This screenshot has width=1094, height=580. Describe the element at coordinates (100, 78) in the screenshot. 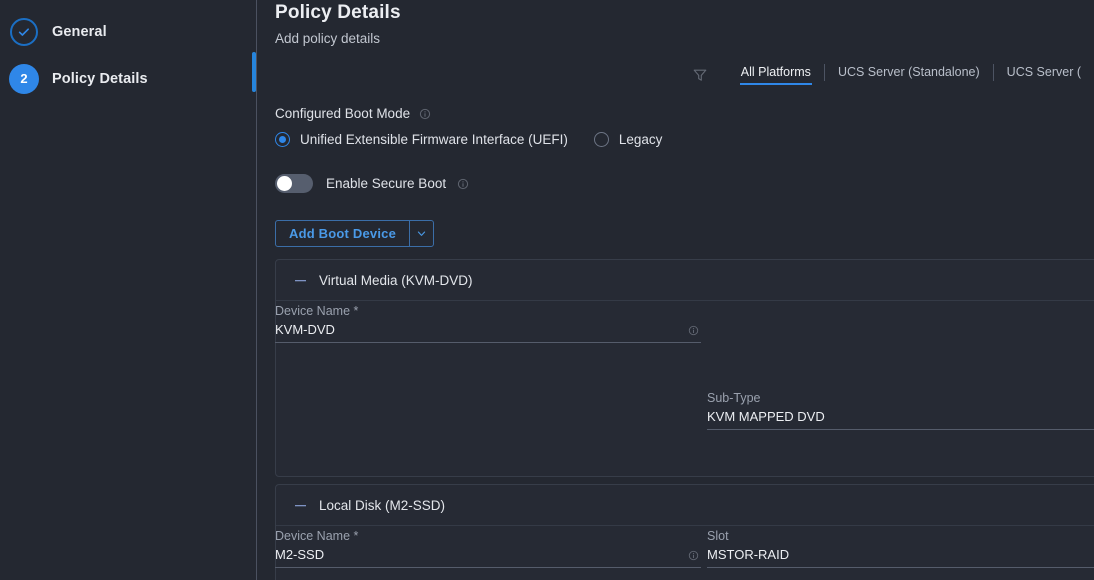

I see `sidebar-step-label-policy-details: Policy Details` at that location.